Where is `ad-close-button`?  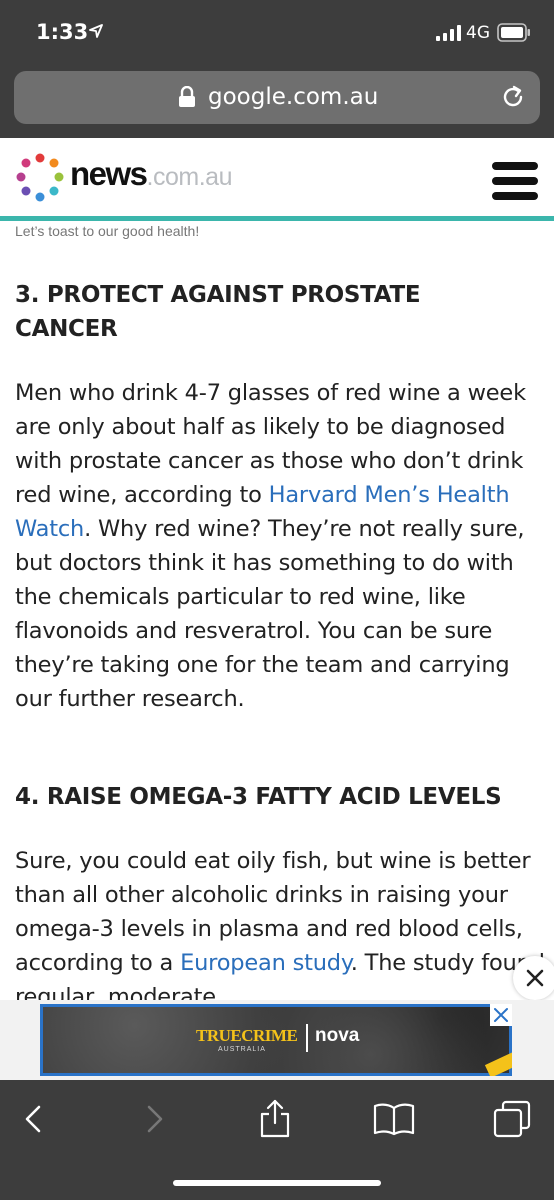
ad-close-button is located at coordinates (533, 978).